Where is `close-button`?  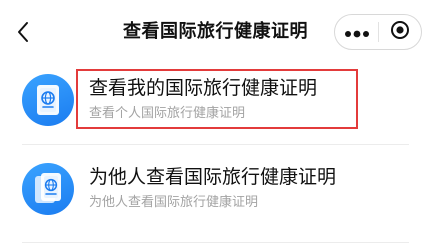
close-button is located at coordinates (400, 32).